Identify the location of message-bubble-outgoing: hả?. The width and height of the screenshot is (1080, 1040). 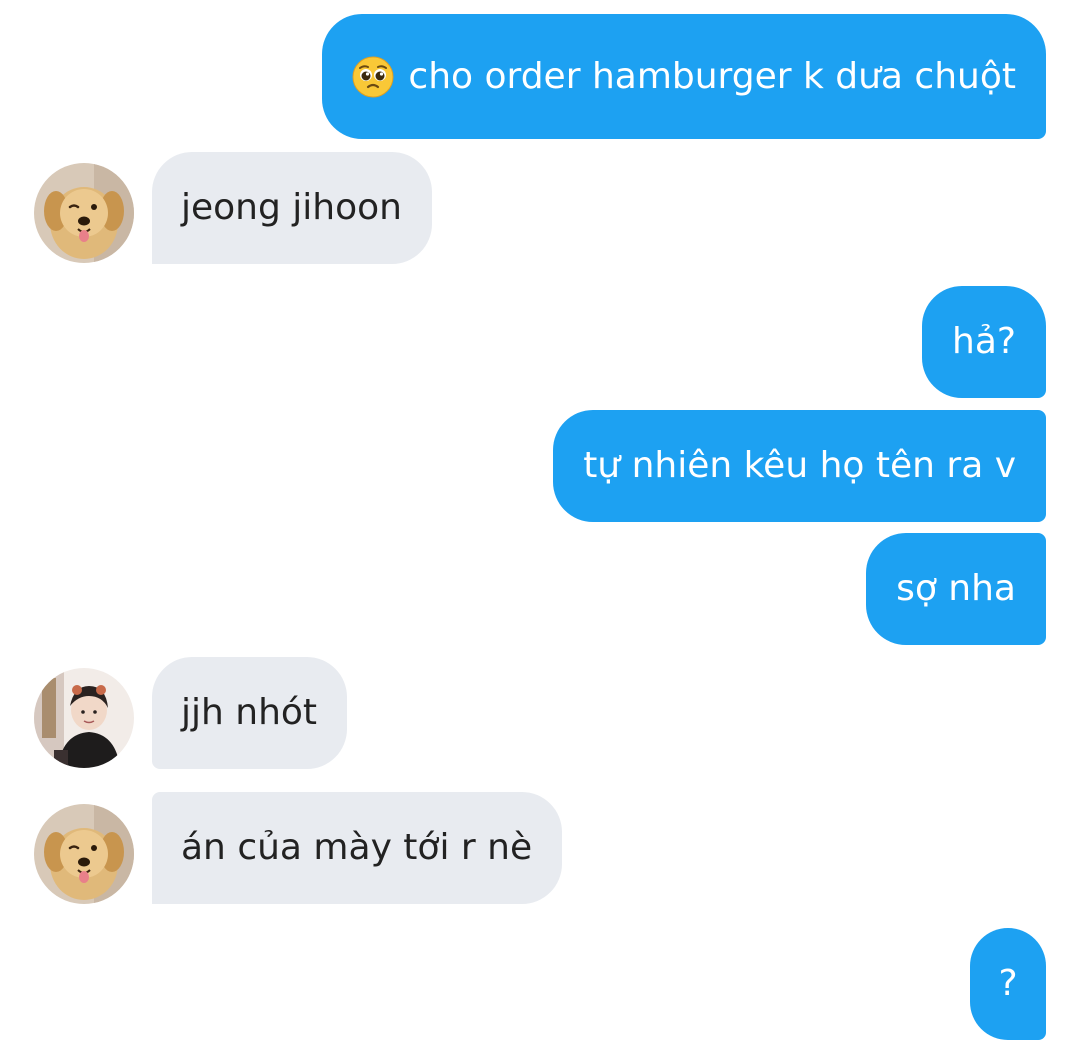
(984, 342).